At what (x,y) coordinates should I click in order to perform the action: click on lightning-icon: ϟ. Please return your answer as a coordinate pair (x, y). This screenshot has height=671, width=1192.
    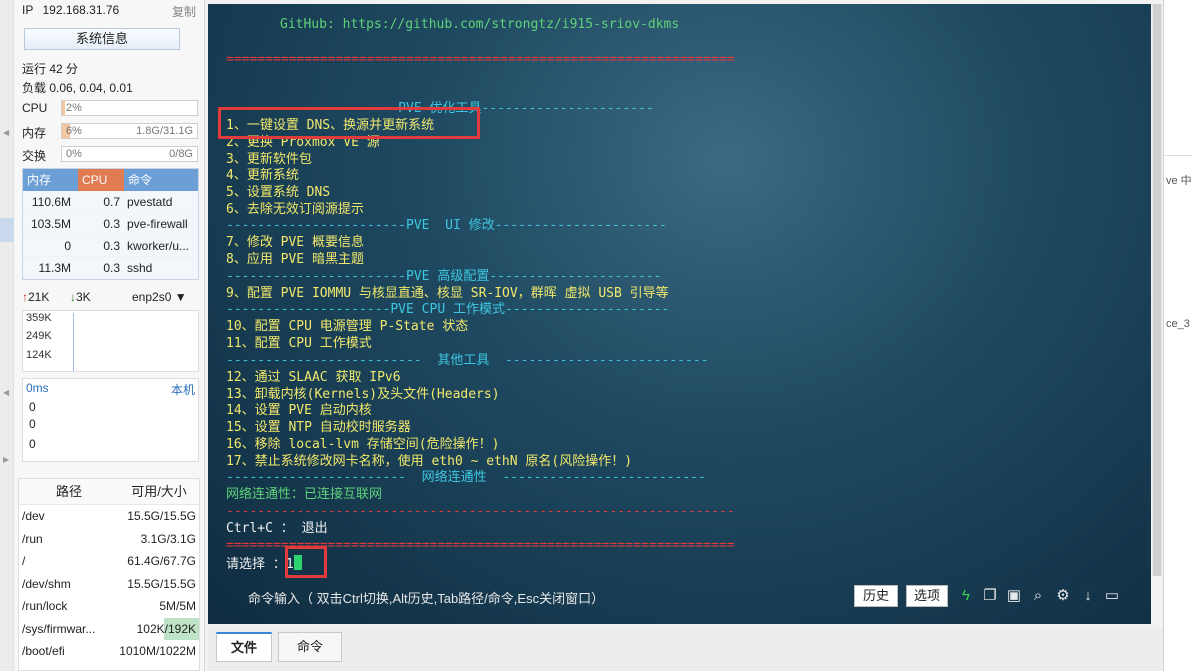
    Looking at the image, I should click on (966, 596).